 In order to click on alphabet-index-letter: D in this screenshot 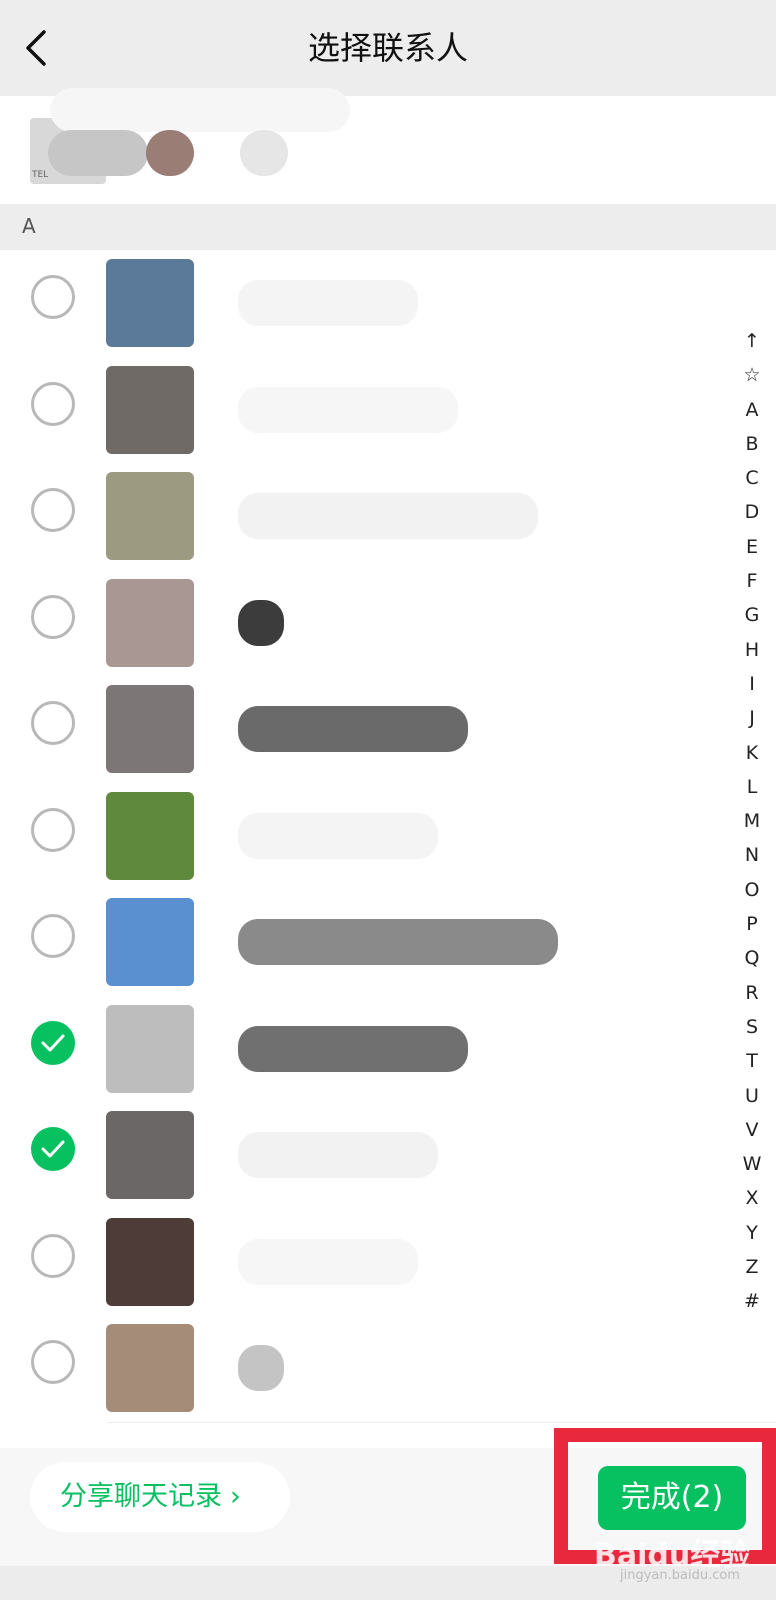, I will do `click(752, 512)`.